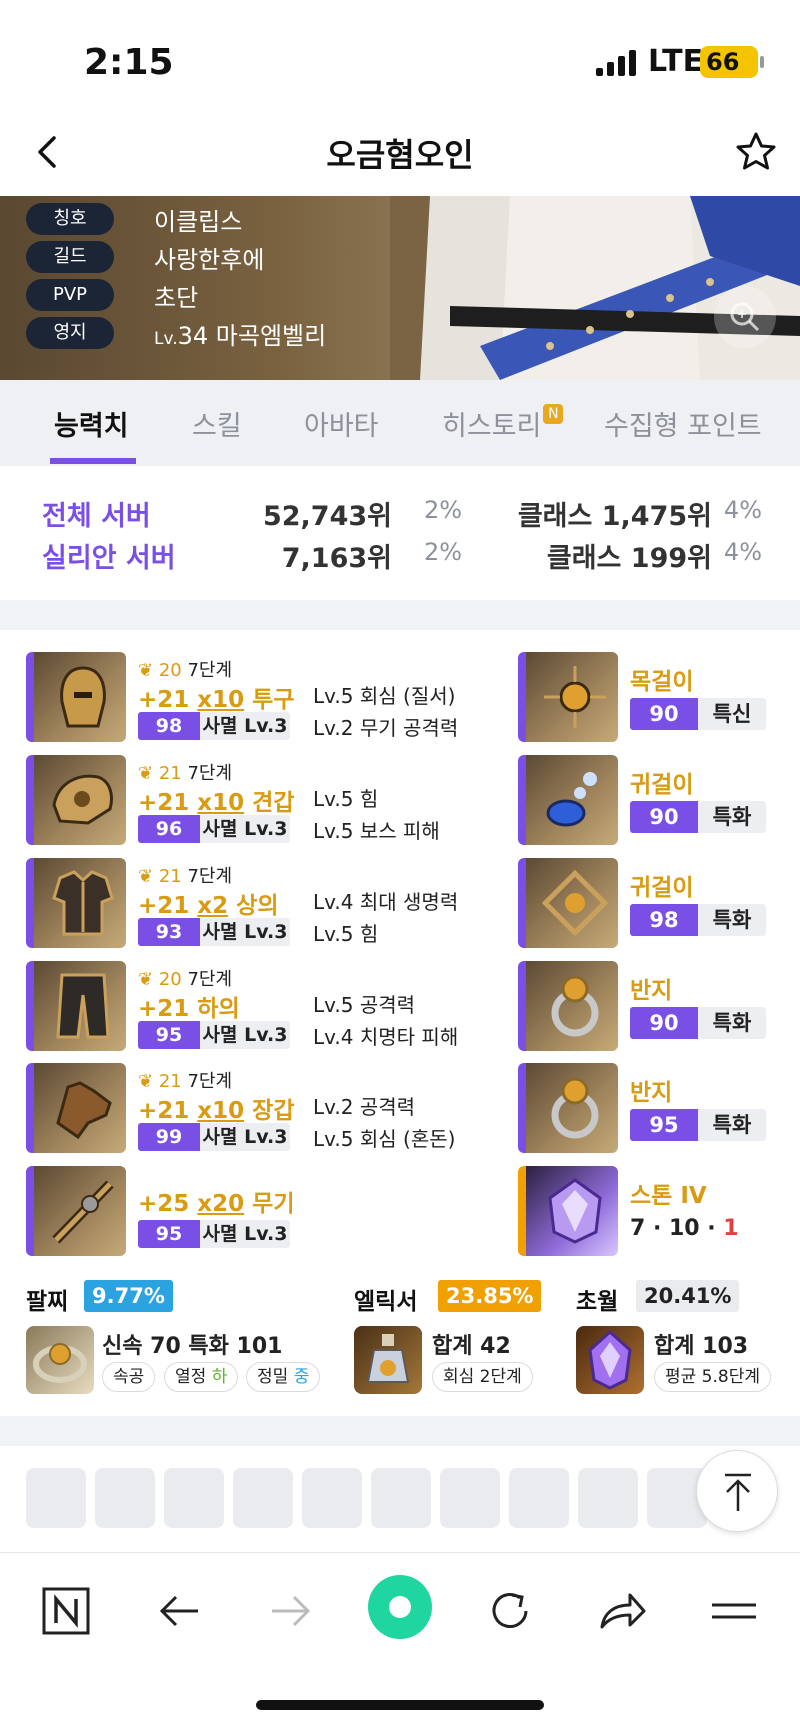 This screenshot has width=800, height=1732. I want to click on class-rank: 클래스 1,475위, so click(614, 516).